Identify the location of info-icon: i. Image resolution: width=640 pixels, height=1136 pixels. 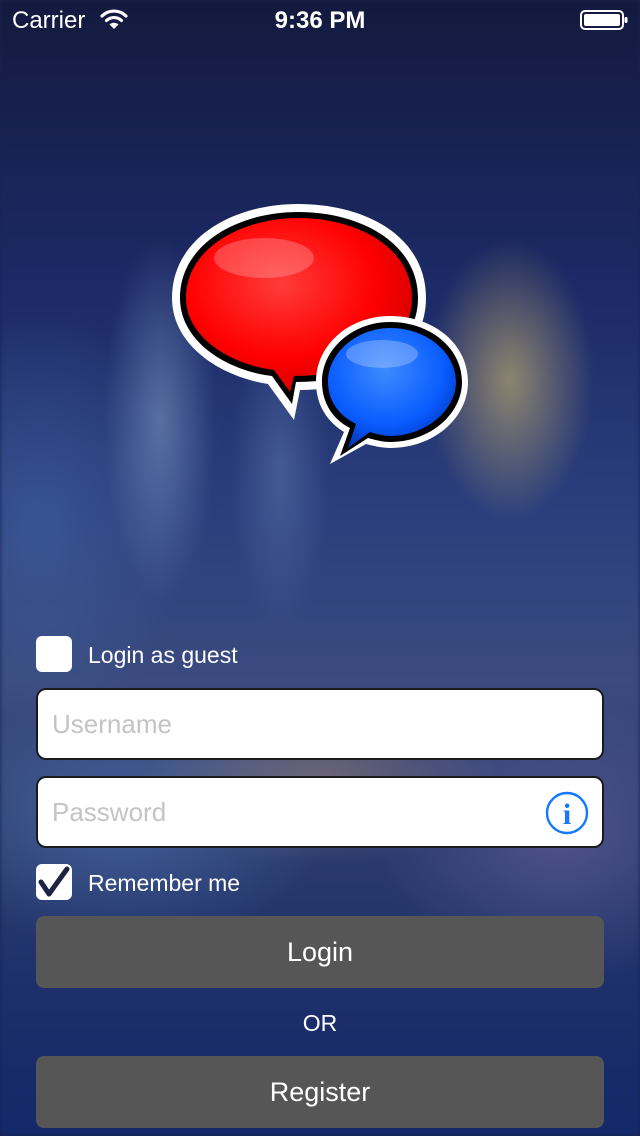
(567, 813).